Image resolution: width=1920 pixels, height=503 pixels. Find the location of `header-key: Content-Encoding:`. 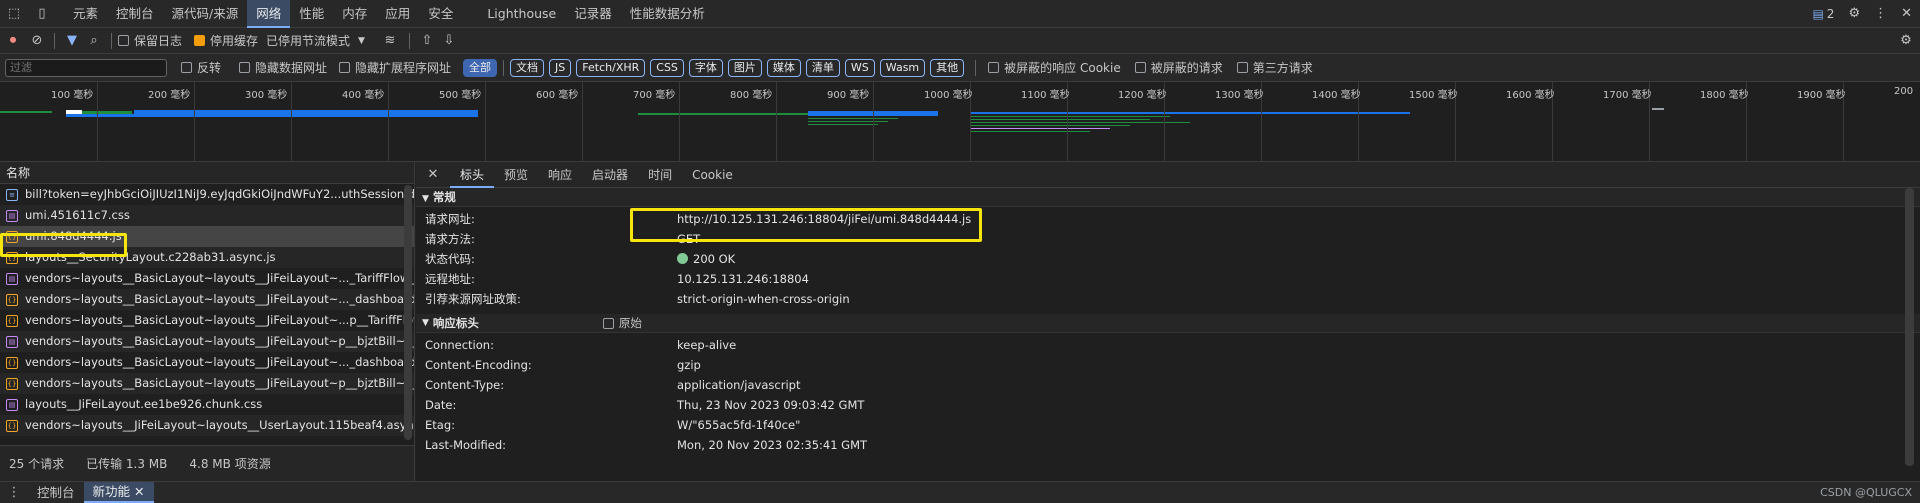

header-key: Content-Encoding: is located at coordinates (478, 365).